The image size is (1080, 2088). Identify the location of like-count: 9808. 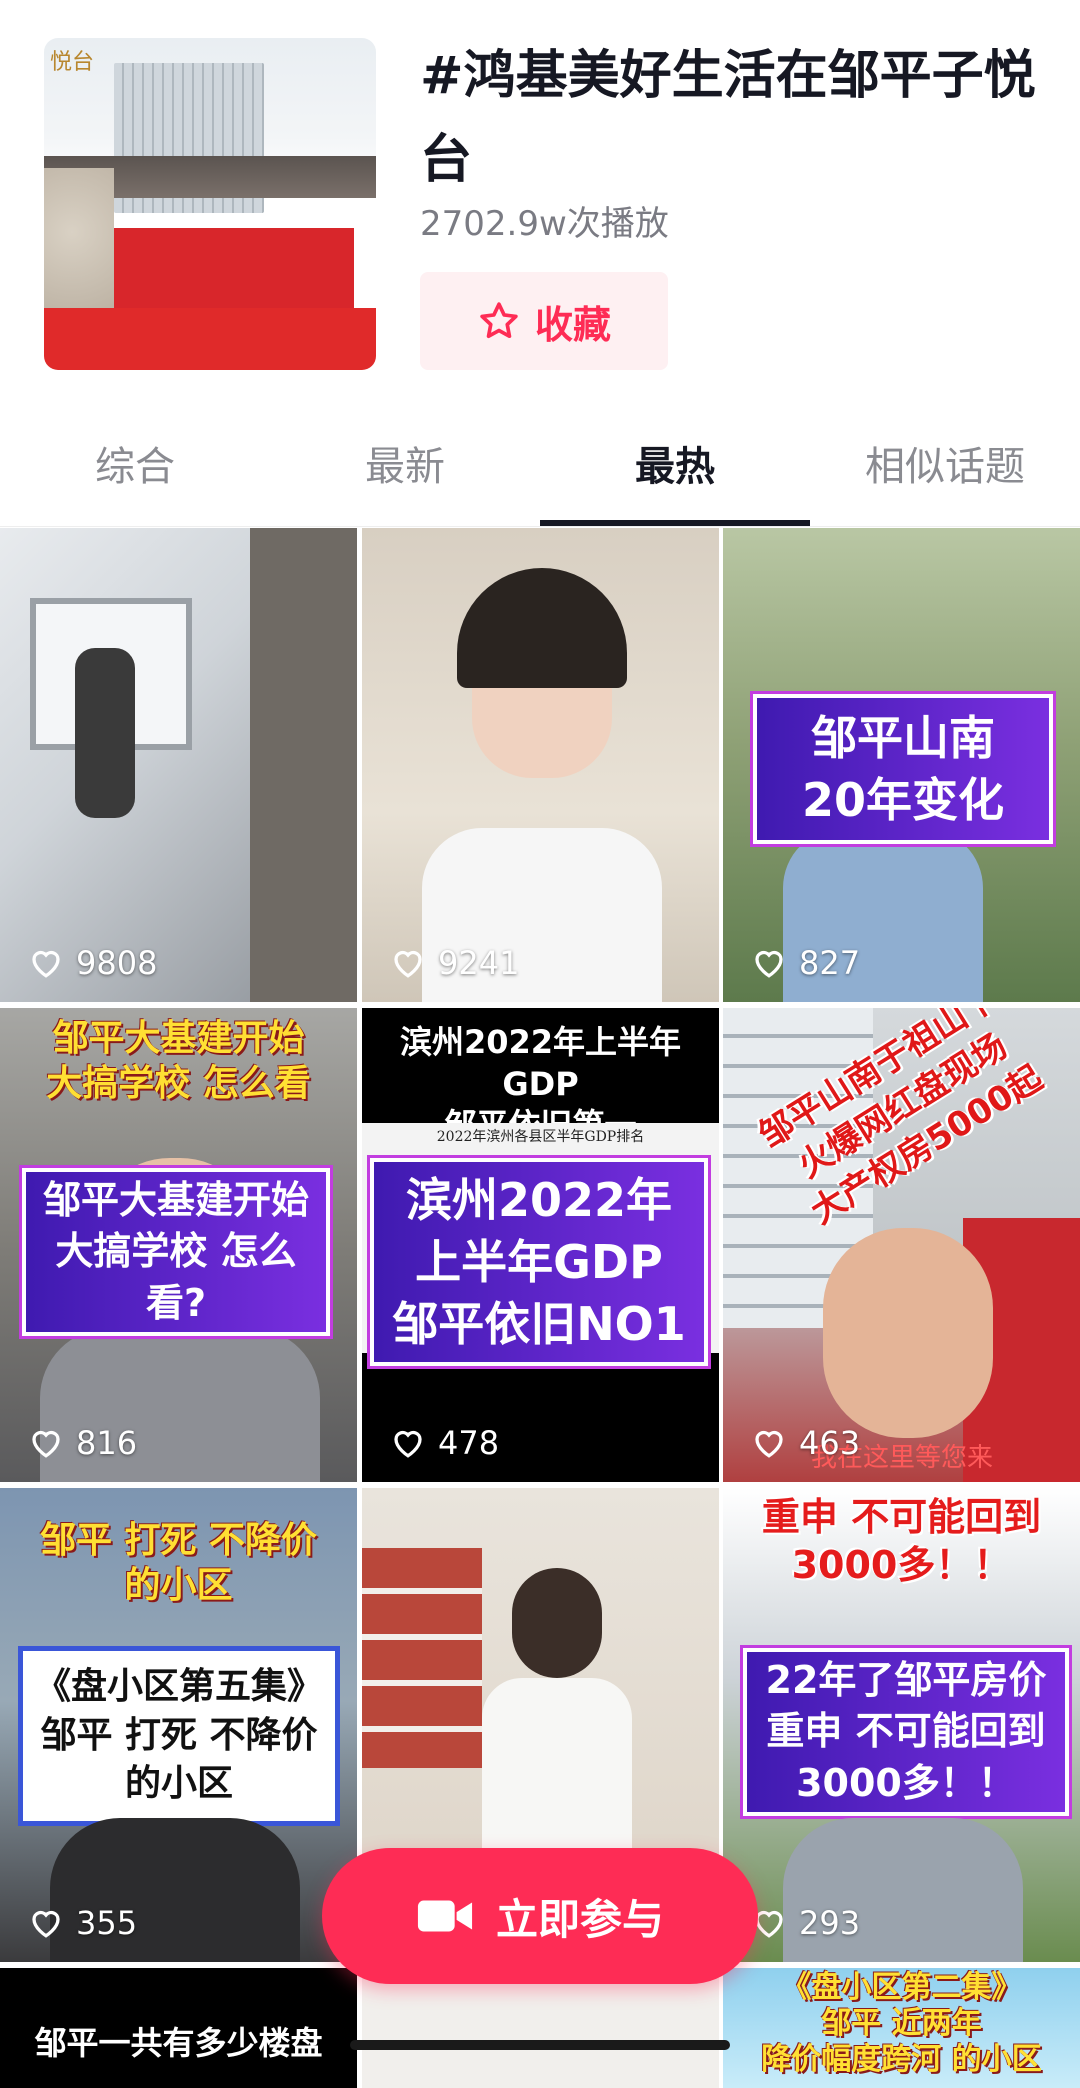
(92, 963).